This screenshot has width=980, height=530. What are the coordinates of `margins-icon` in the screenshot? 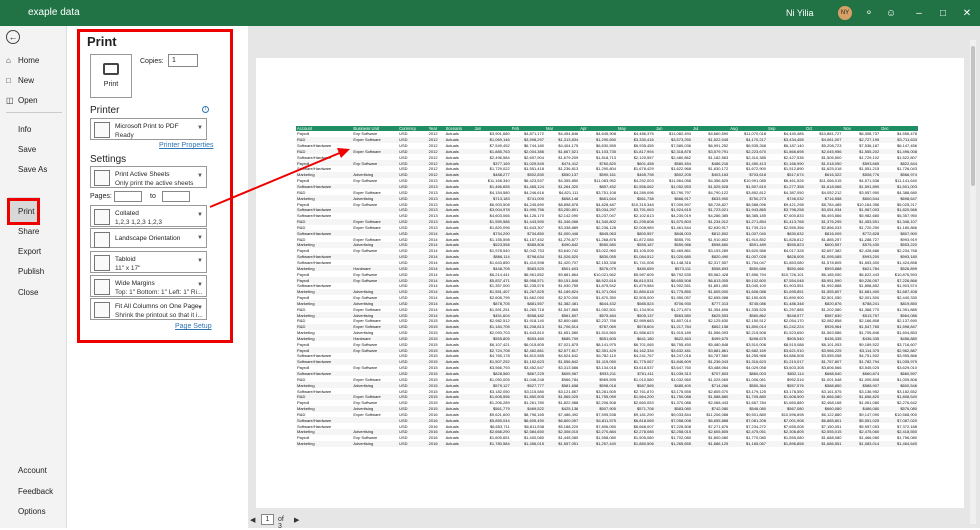 It's located at (102, 287).